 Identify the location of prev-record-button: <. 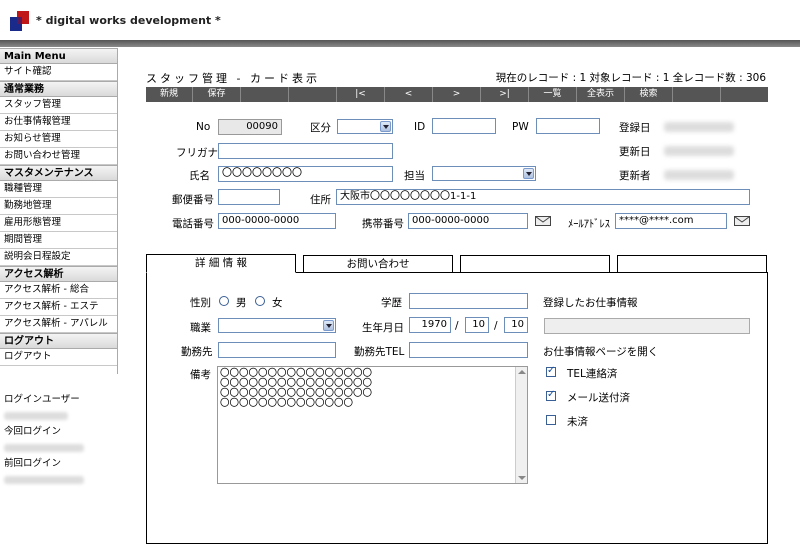
(409, 94).